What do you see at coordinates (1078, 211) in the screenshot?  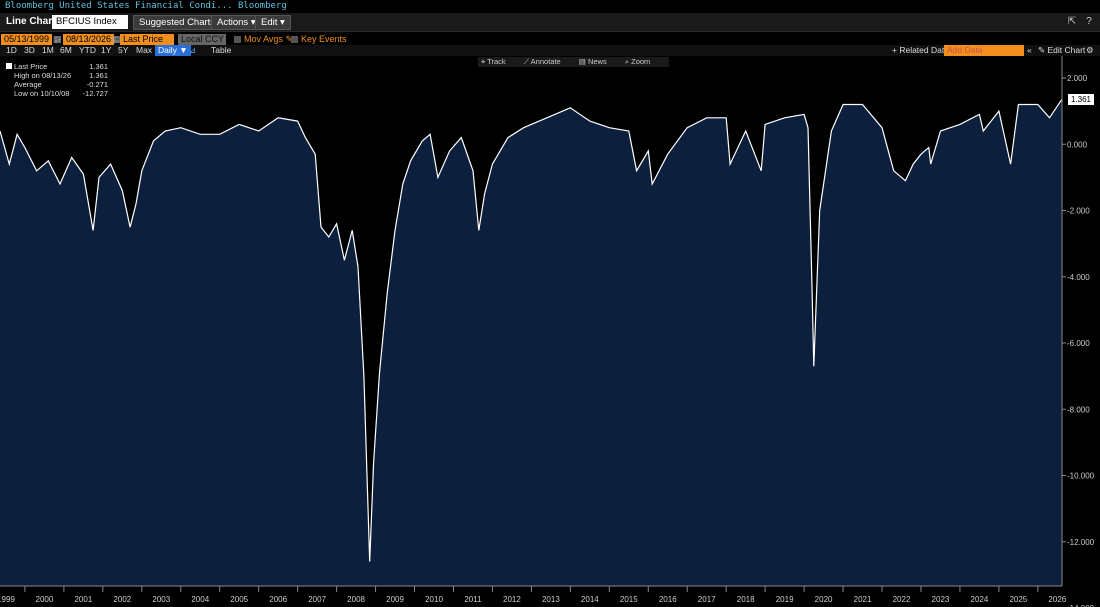 I see `y-tick-label: -2.000` at bounding box center [1078, 211].